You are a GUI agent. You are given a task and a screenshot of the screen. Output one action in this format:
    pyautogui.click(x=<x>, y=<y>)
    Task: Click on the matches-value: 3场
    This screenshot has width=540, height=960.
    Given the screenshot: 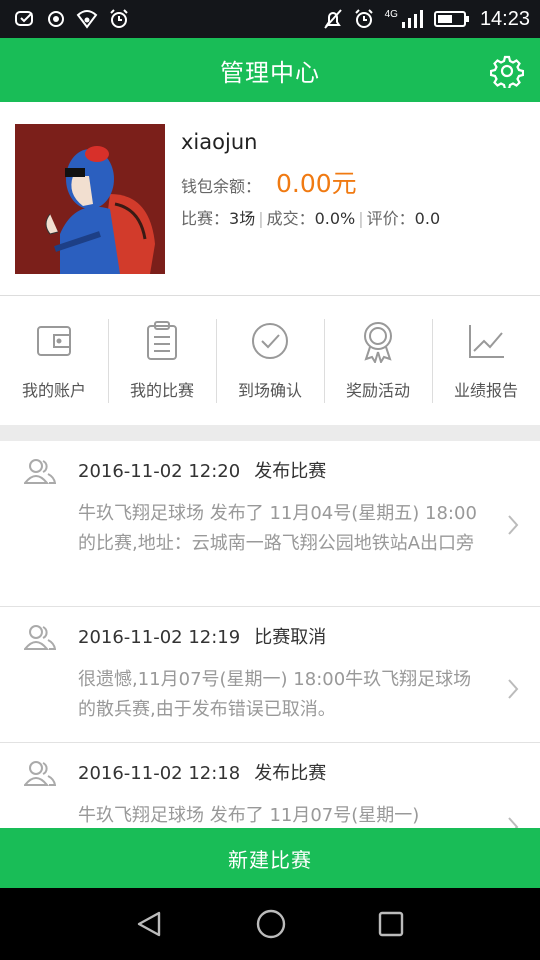 What is the action you would take?
    pyautogui.click(x=242, y=218)
    